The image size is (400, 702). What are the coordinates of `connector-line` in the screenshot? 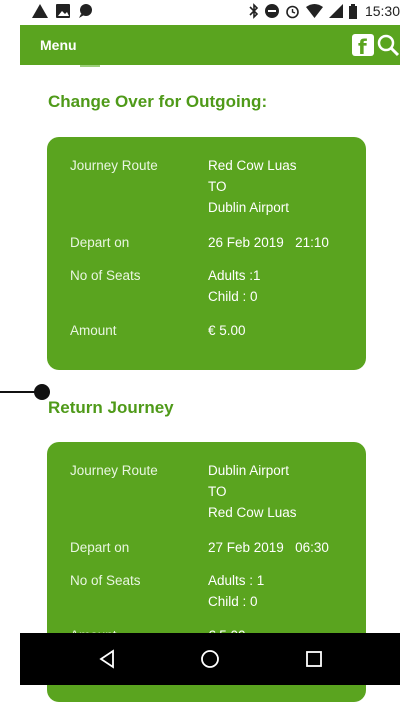 It's located at (18, 392).